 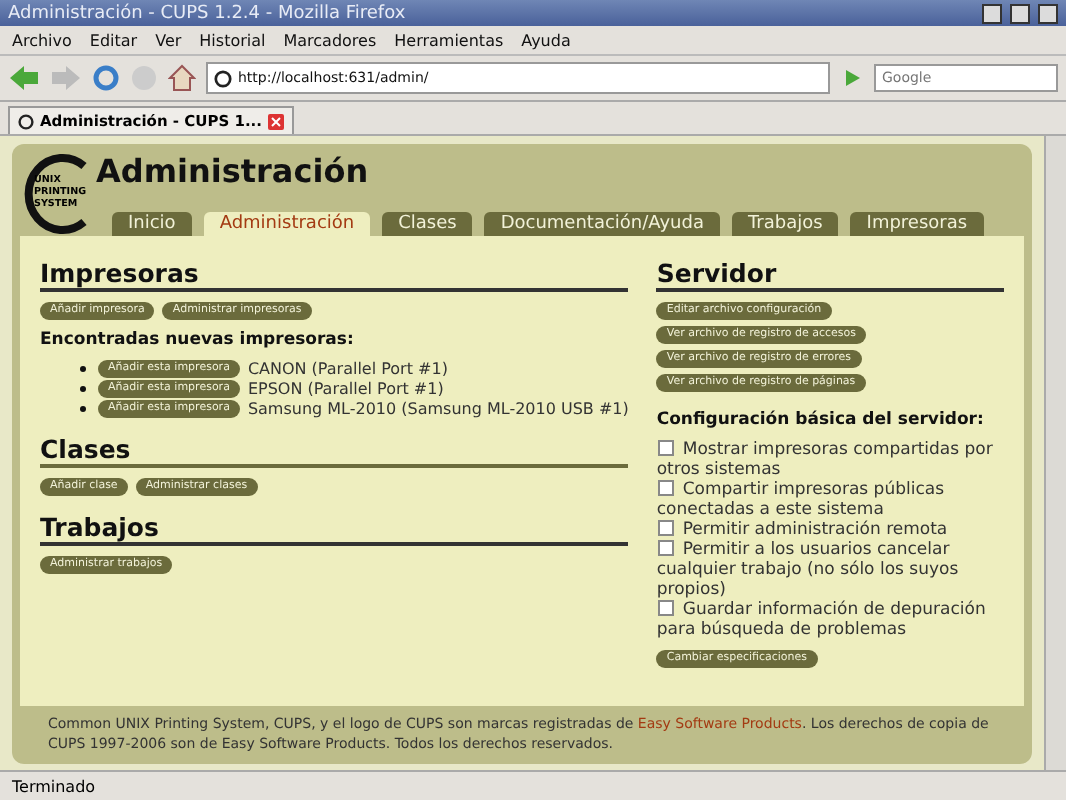 I want to click on status-text: Terminado, so click(x=54, y=786).